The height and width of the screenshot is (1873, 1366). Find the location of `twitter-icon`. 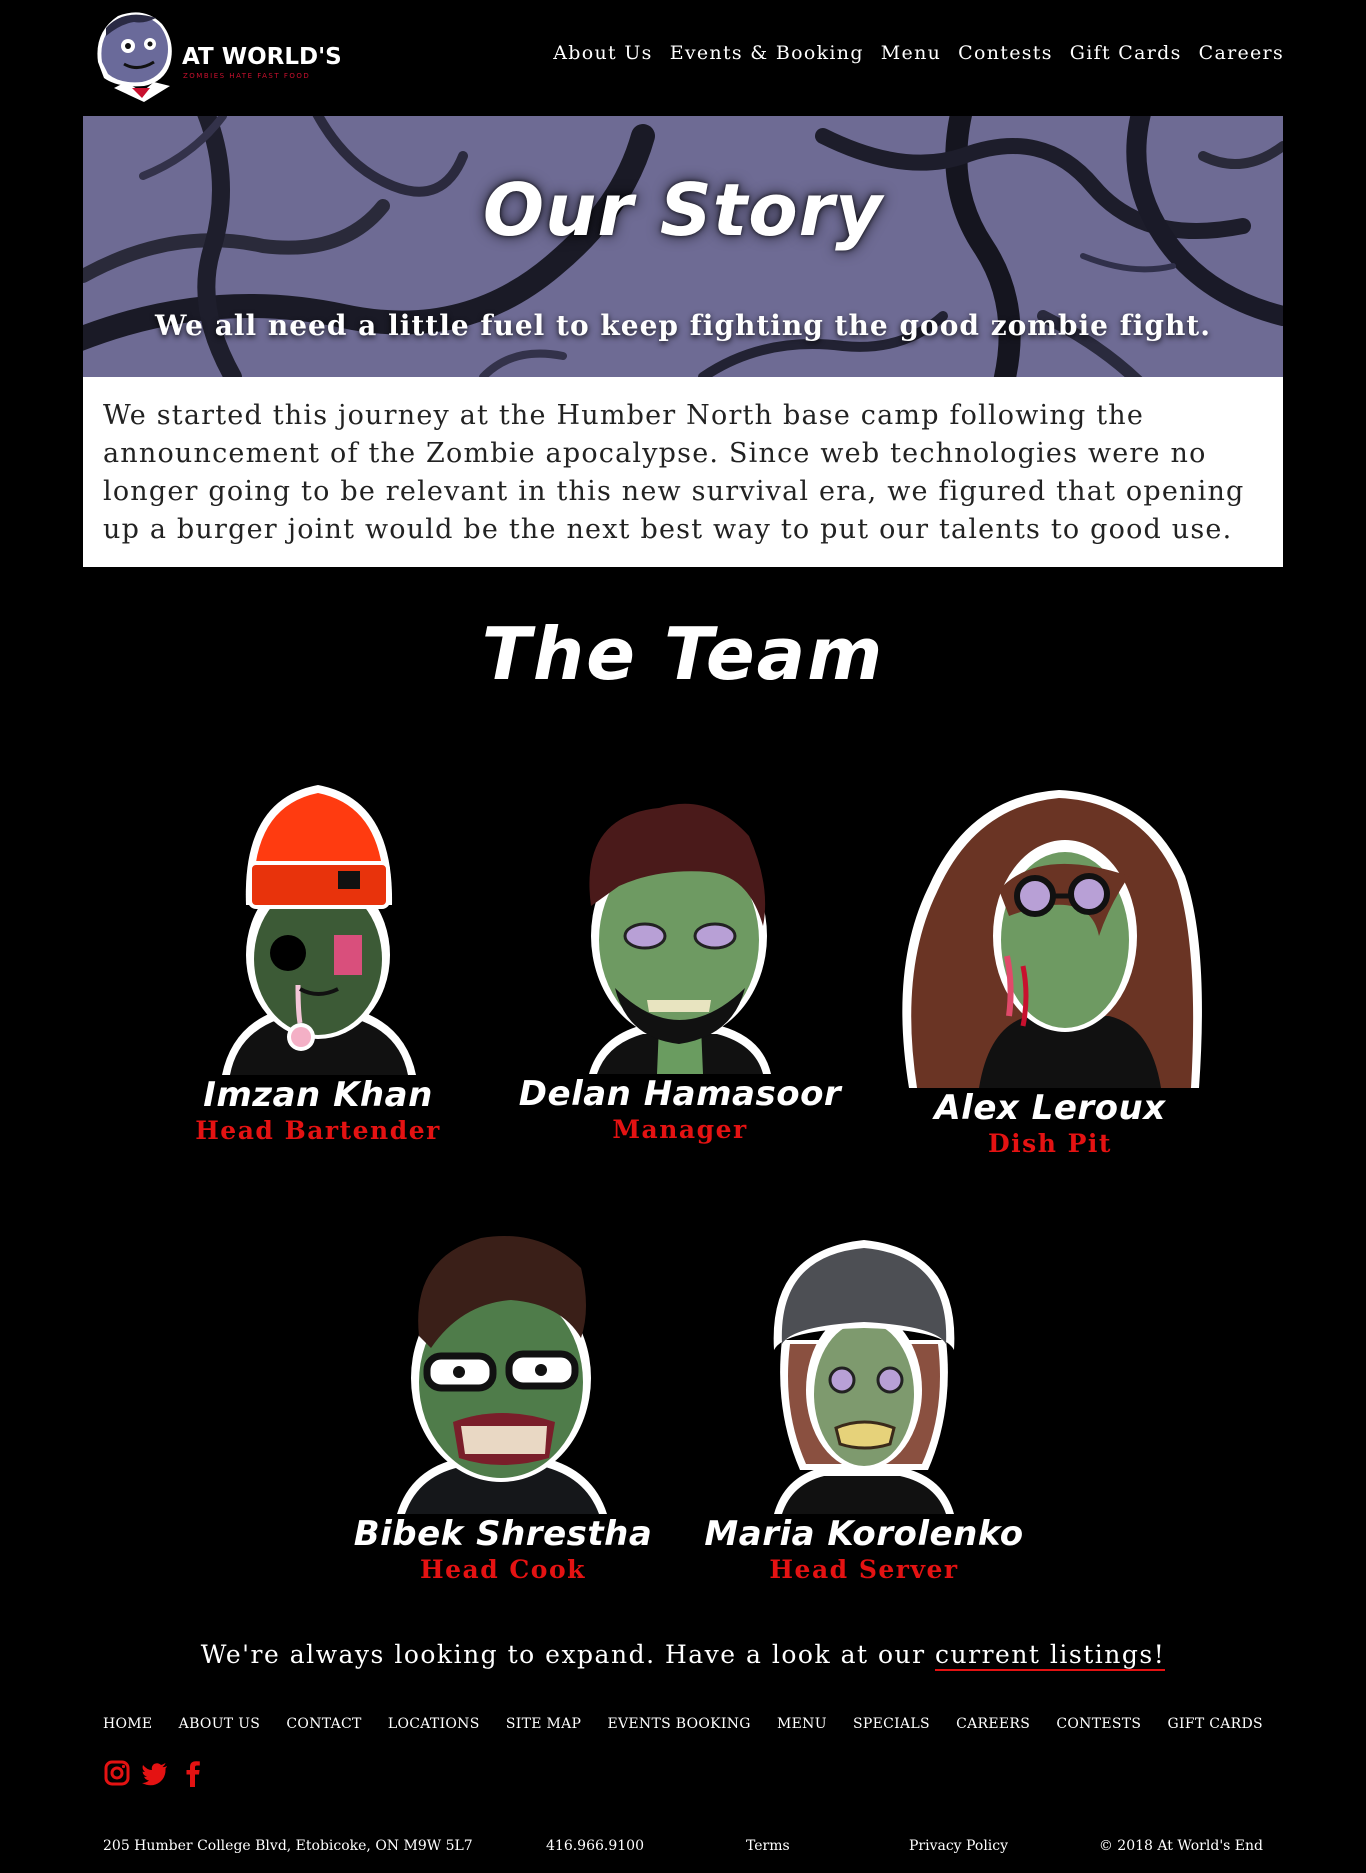

twitter-icon is located at coordinates (155, 1773).